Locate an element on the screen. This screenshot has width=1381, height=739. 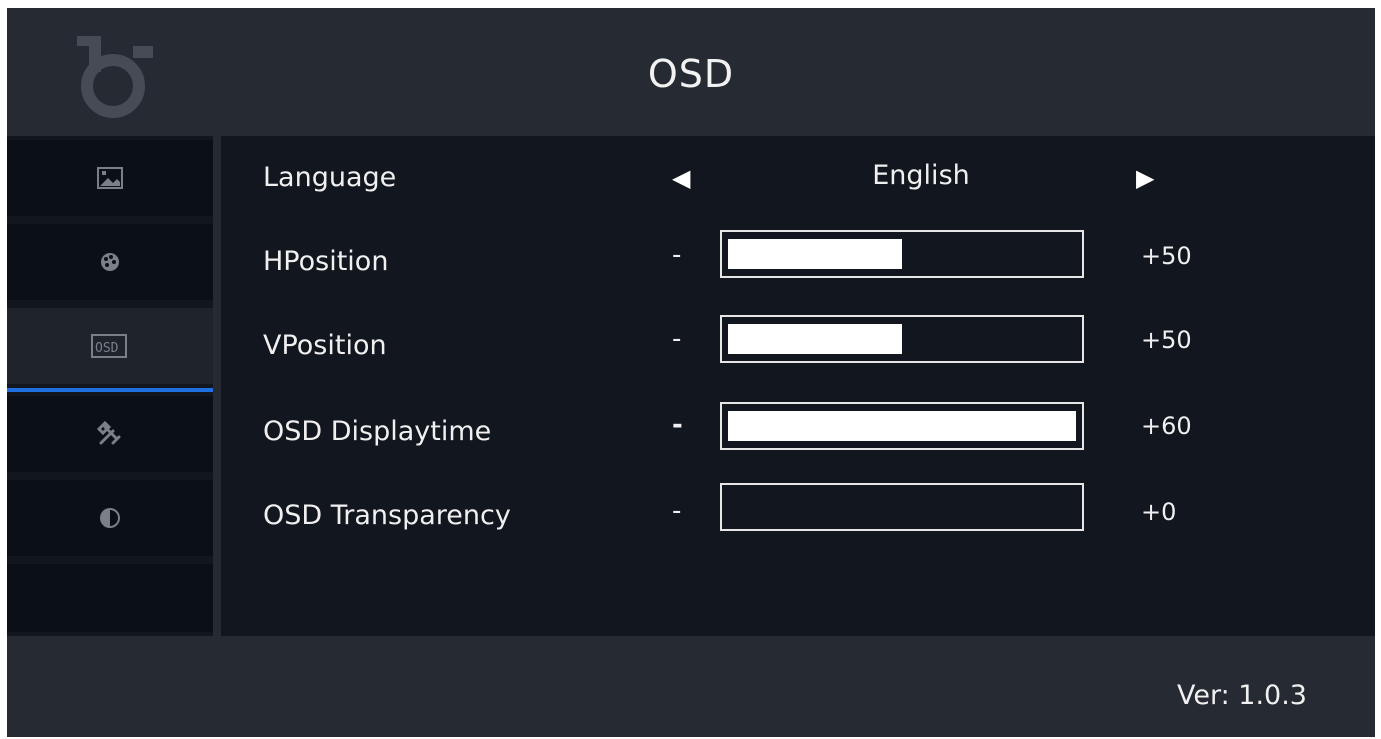
vposition-slider is located at coordinates (902, 339).